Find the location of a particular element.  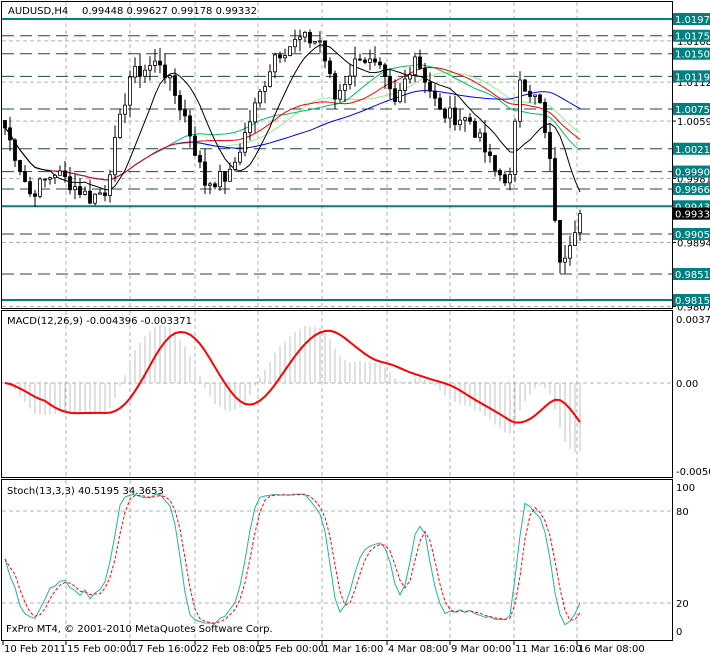

macd-tick-label: 0.00370 is located at coordinates (693, 320).